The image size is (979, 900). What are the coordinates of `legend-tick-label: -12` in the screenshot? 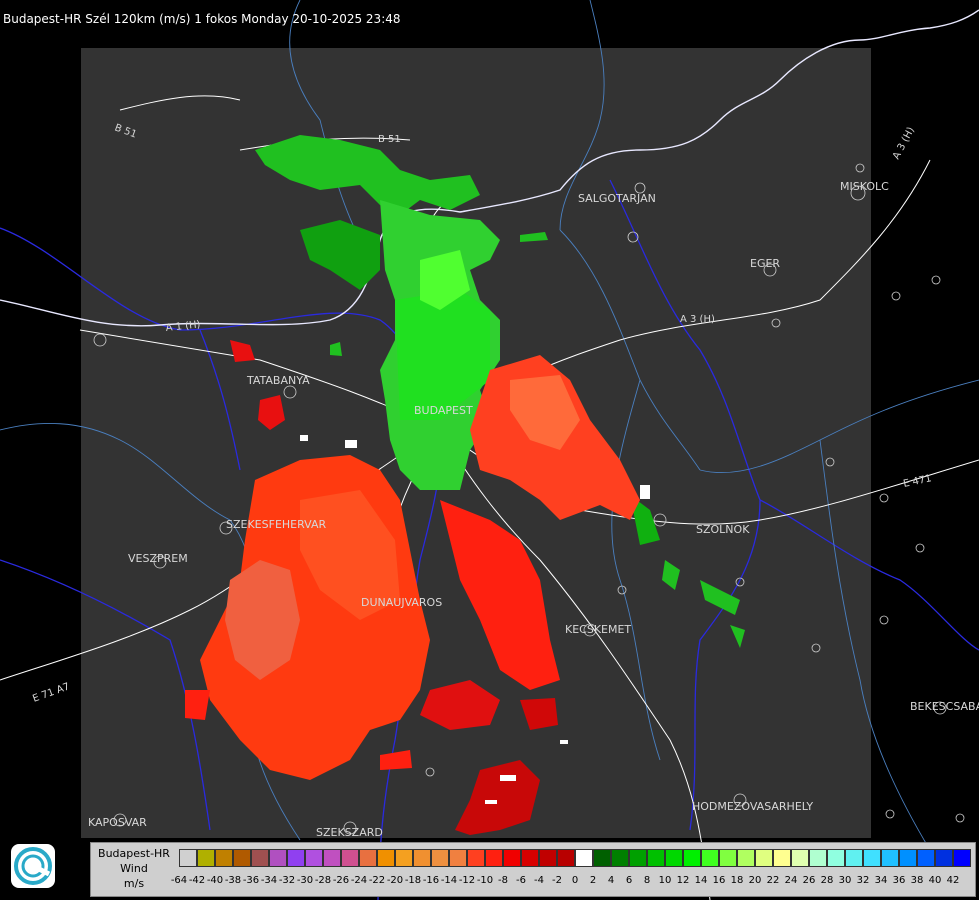 It's located at (467, 880).